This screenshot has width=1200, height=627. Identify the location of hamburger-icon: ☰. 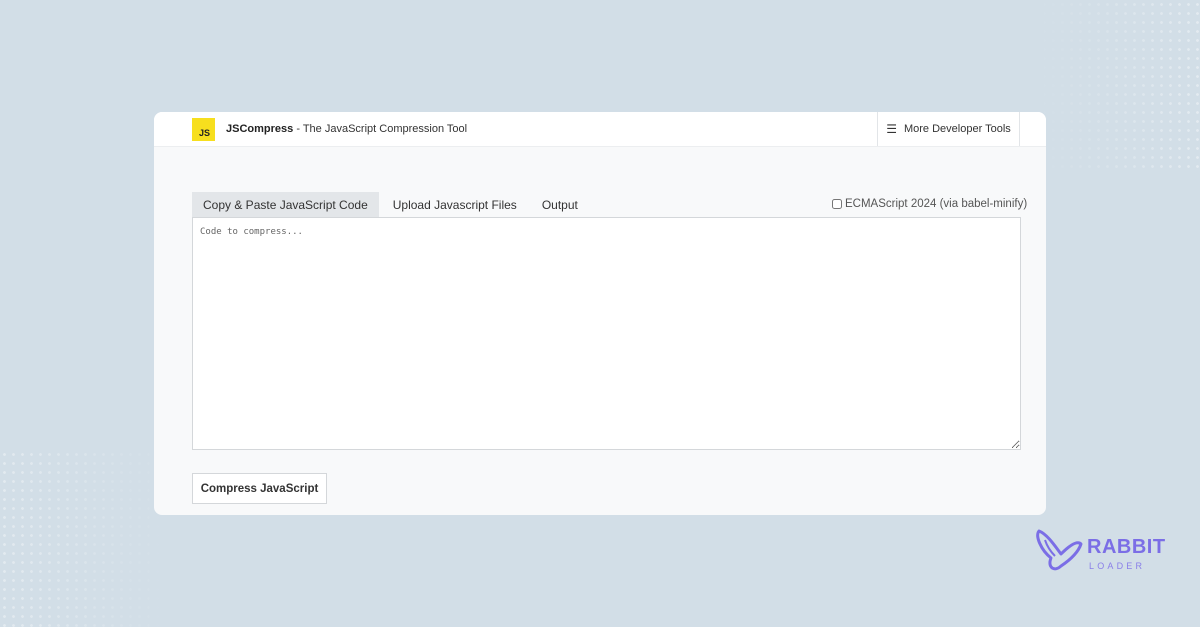
(891, 129).